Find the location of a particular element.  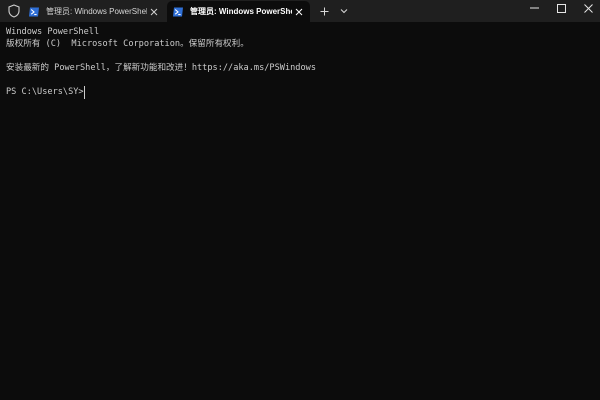

command-prompt: PS C:\Users\SY> is located at coordinates (47, 92).